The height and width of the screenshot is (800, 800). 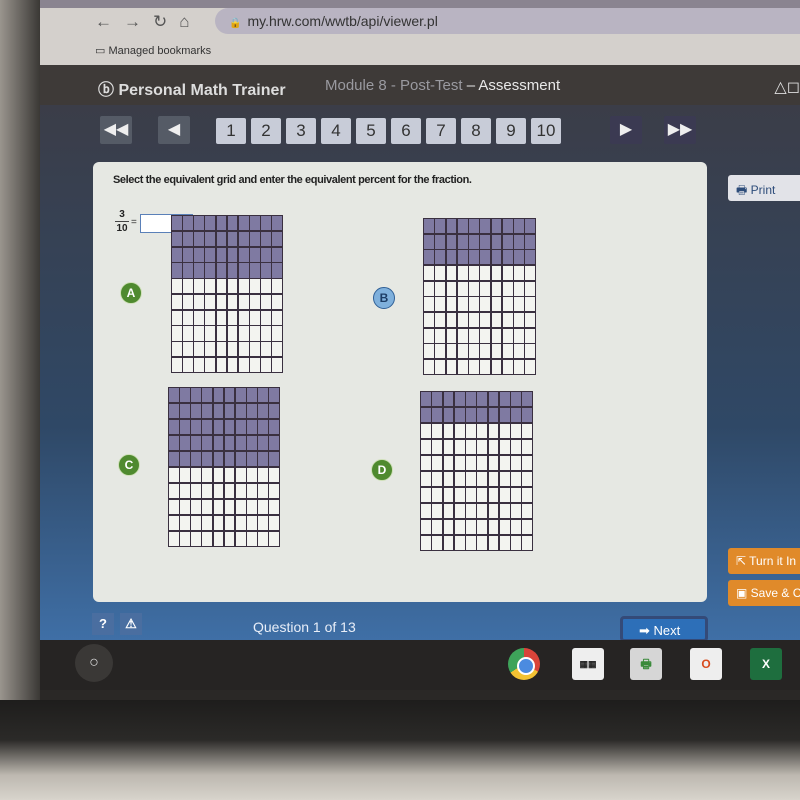 What do you see at coordinates (231, 131) in the screenshot?
I see `page-button: 1` at bounding box center [231, 131].